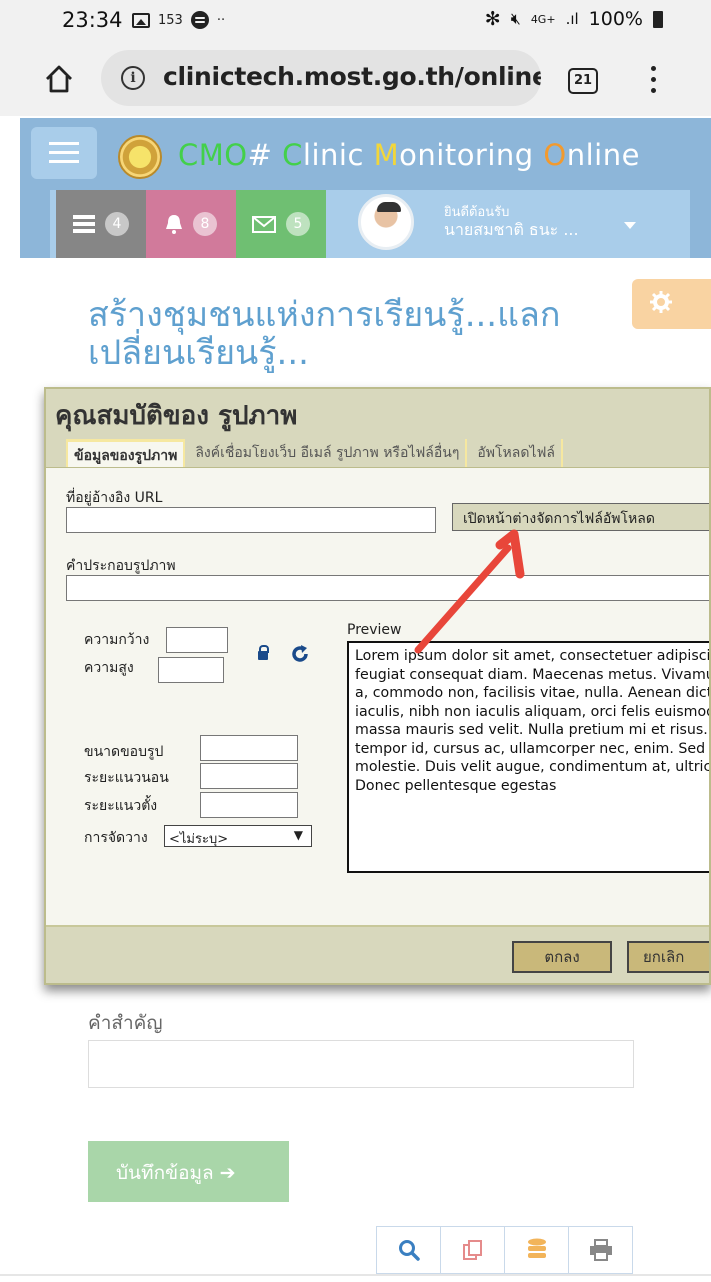  Describe the element at coordinates (387, 588) in the screenshot. I see `alt-text-input` at that location.